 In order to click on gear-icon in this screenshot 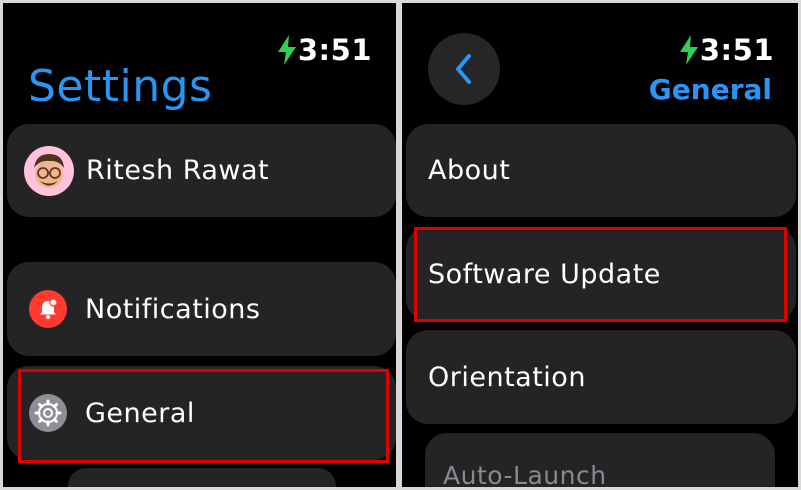, I will do `click(48, 413)`.